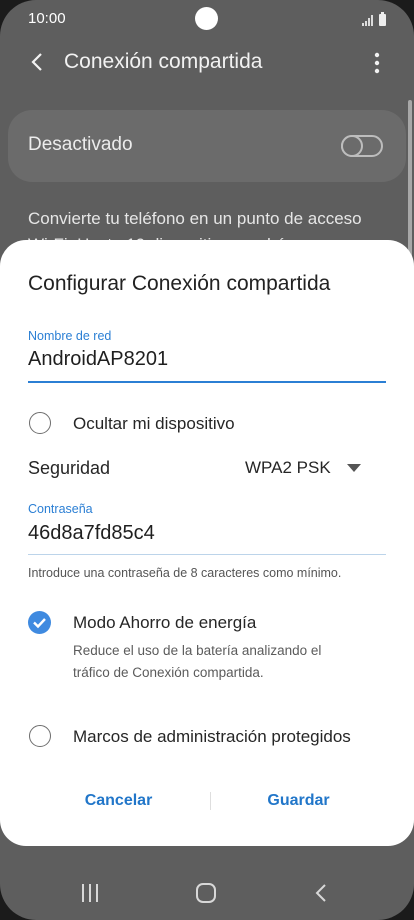 This screenshot has height=920, width=414. Describe the element at coordinates (40, 423) in the screenshot. I see `hide-device-radio` at that location.